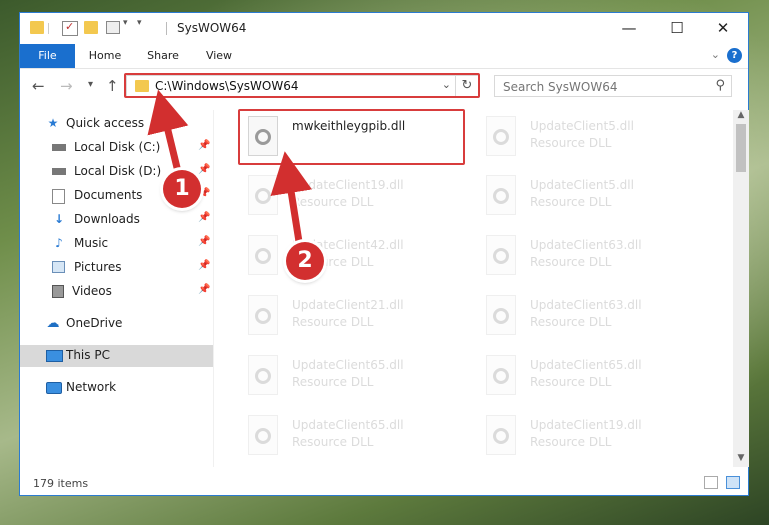 This screenshot has width=769, height=525. I want to click on up-arrow-icon: ↑, so click(112, 86).